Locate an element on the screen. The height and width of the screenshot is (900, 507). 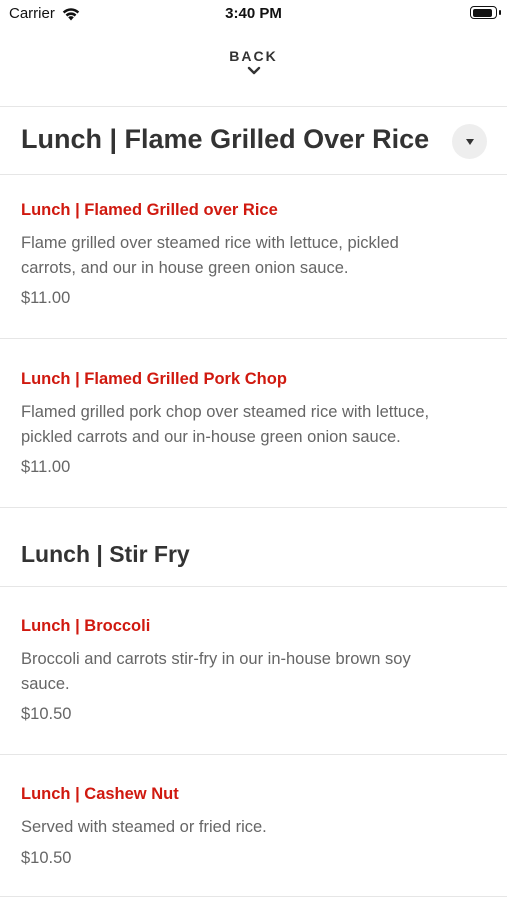
caret-down-icon is located at coordinates (469, 141).